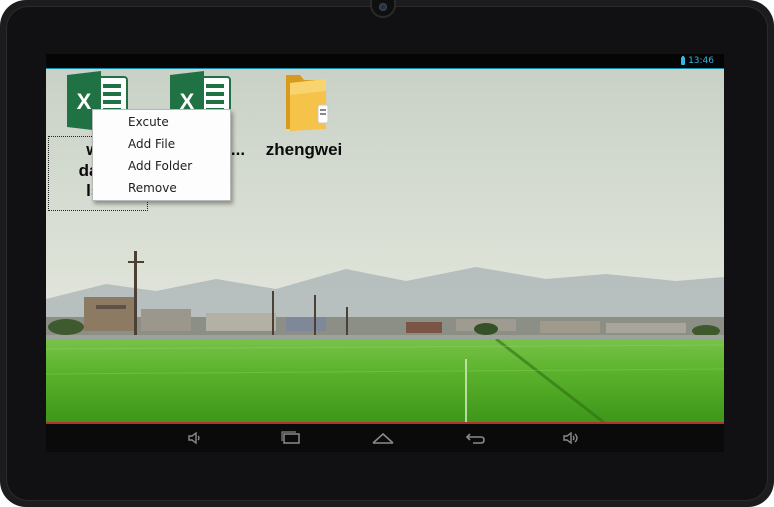  Describe the element at coordinates (291, 438) in the screenshot. I see `recent-apps-icon` at that location.